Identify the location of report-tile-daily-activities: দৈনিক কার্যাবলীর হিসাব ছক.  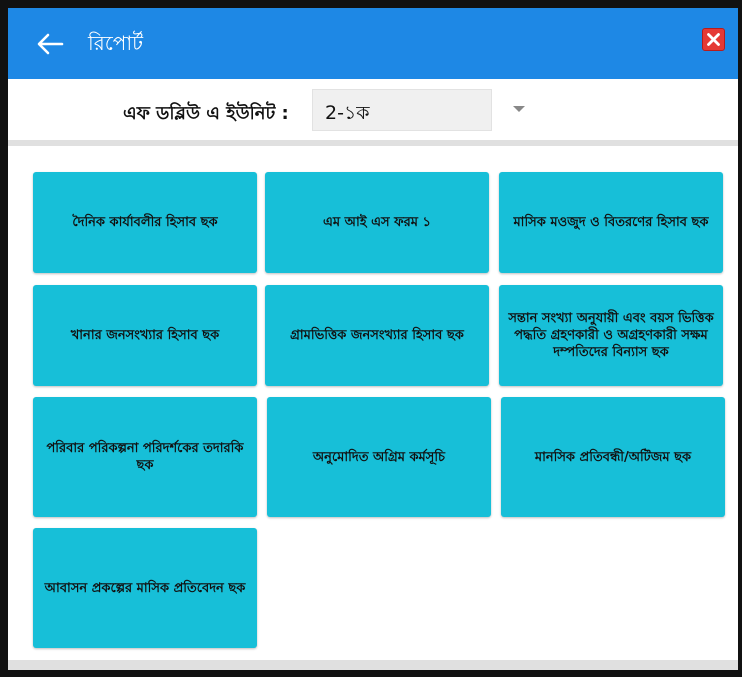
(145, 222).